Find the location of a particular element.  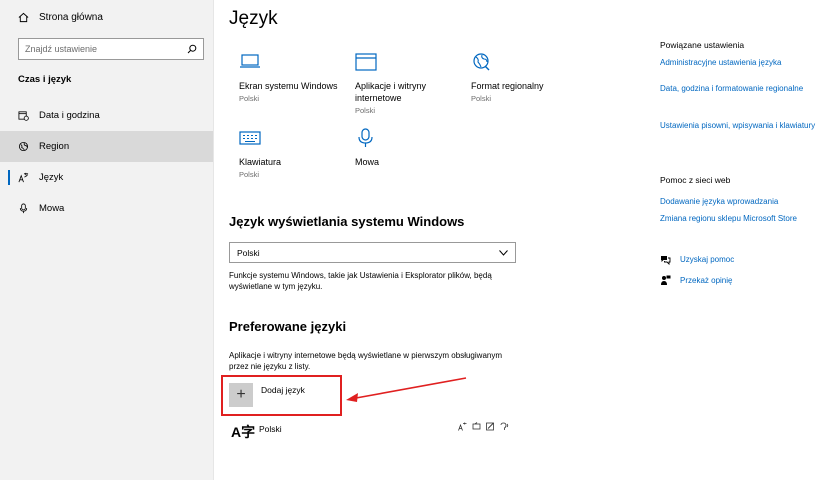

tile-label: Mowa is located at coordinates (367, 162).